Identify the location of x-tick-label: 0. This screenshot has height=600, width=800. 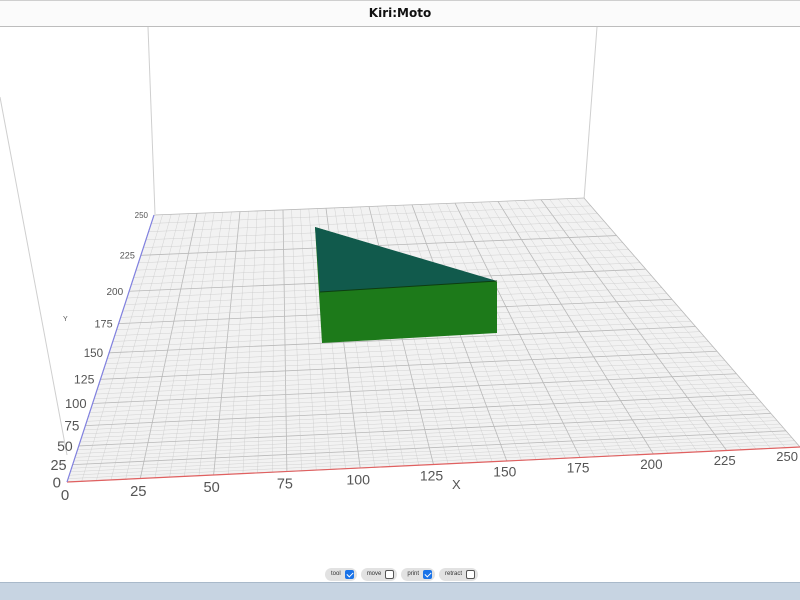
(65, 495).